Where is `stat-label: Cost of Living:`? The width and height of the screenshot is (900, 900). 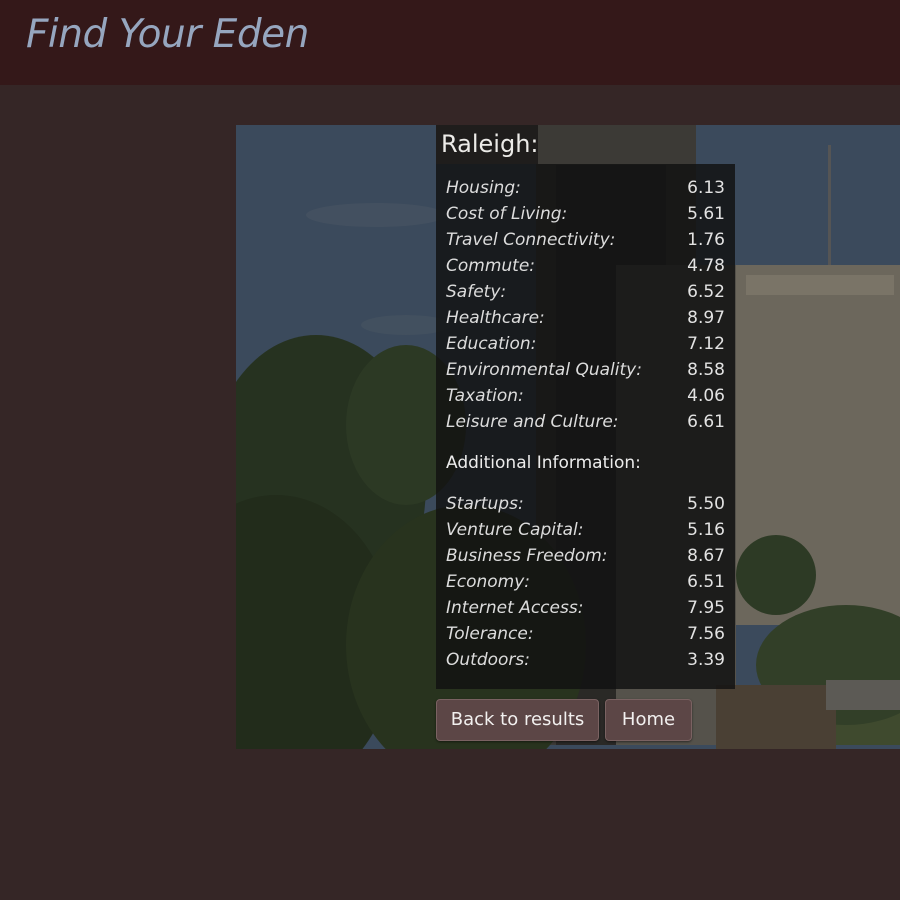
stat-label: Cost of Living: is located at coordinates (507, 214).